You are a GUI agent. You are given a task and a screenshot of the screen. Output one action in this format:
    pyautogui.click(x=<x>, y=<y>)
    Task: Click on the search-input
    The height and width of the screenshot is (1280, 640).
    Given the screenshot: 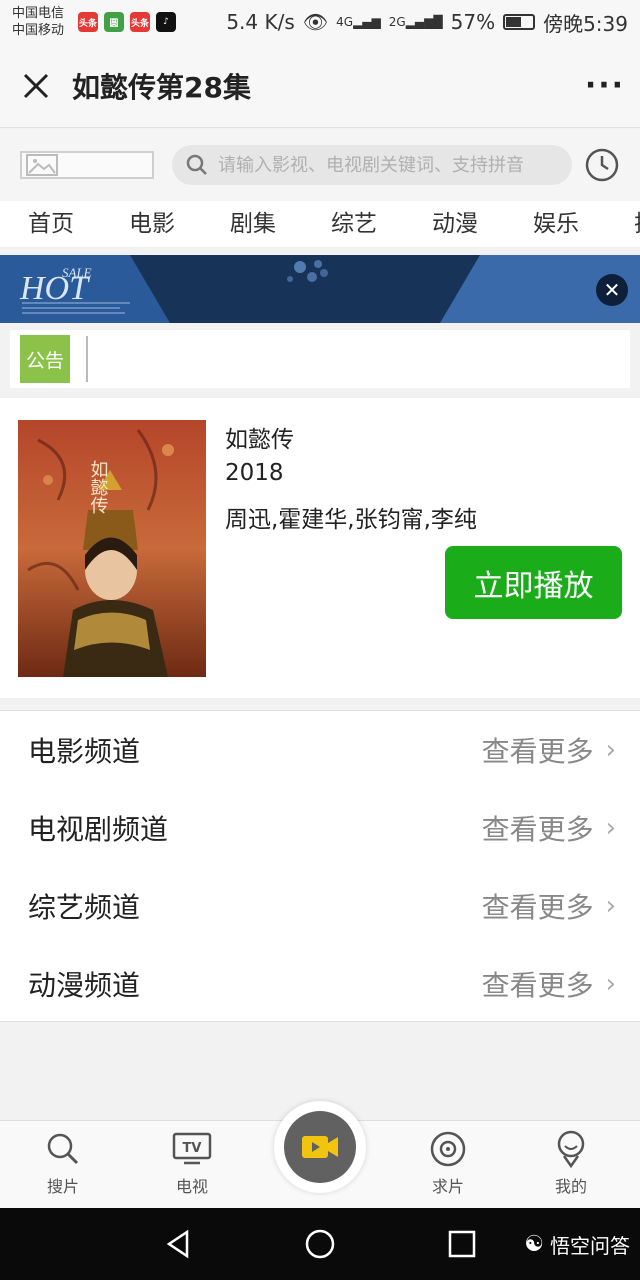 What is the action you would take?
    pyautogui.click(x=388, y=165)
    